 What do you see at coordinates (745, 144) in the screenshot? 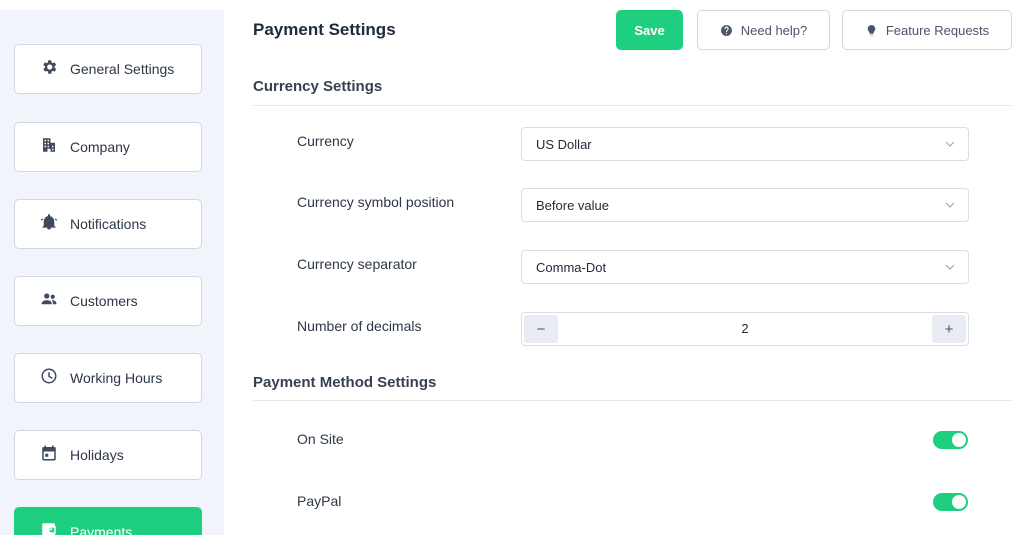
I see `currency-select: US Dollar` at bounding box center [745, 144].